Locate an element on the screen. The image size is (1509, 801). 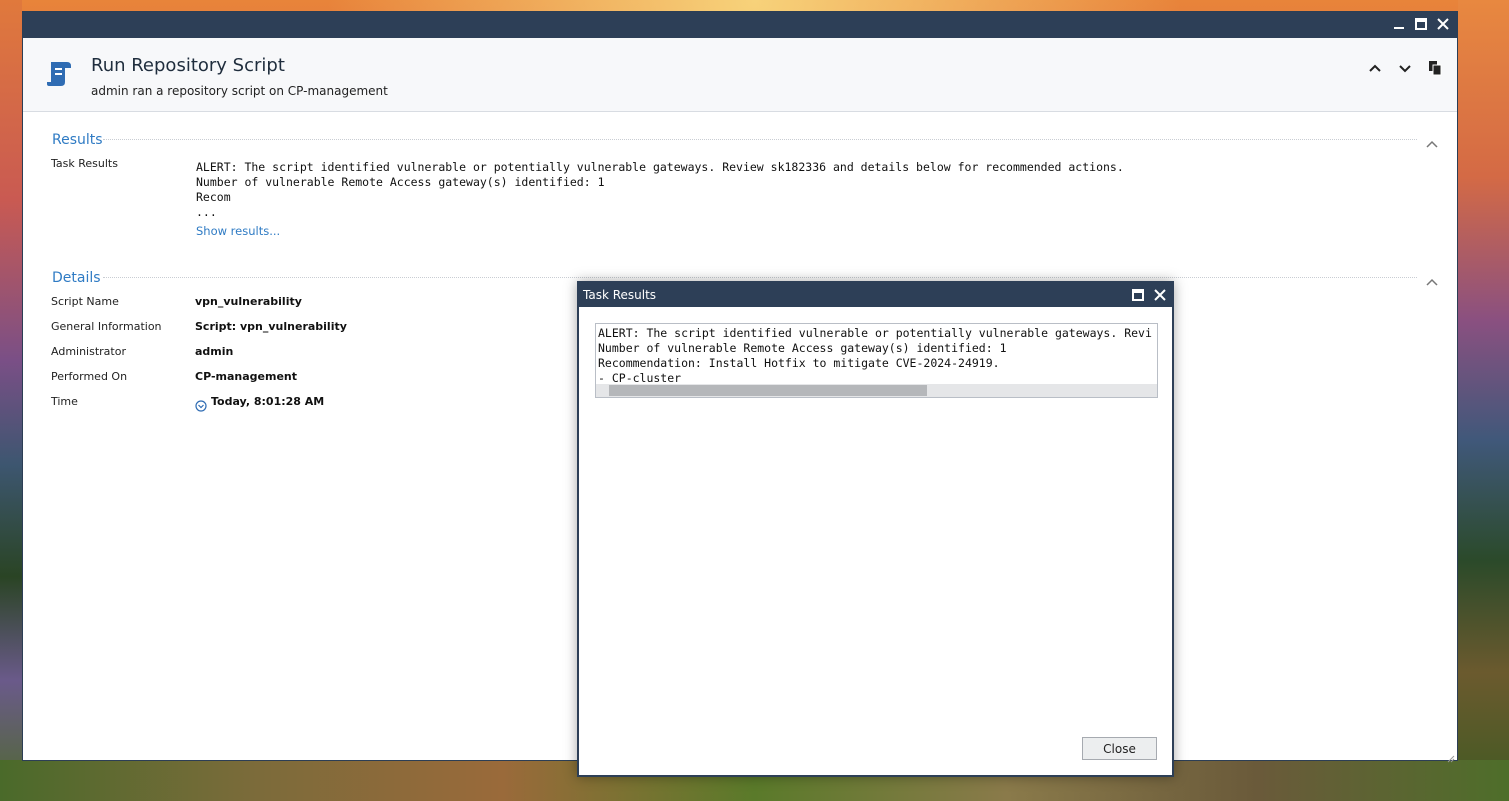
chevron-up-icon is located at coordinates (1375, 68).